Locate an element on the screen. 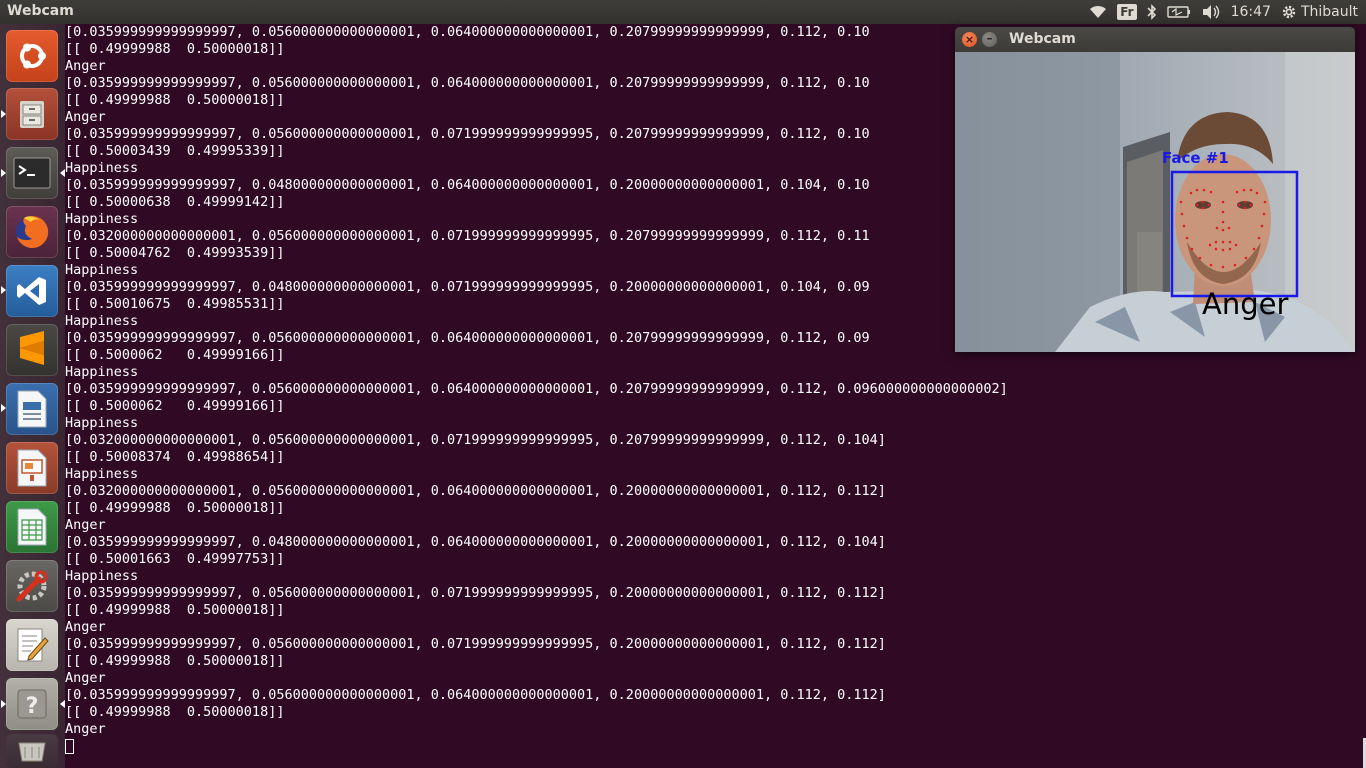  close-button: × is located at coordinates (969, 39).